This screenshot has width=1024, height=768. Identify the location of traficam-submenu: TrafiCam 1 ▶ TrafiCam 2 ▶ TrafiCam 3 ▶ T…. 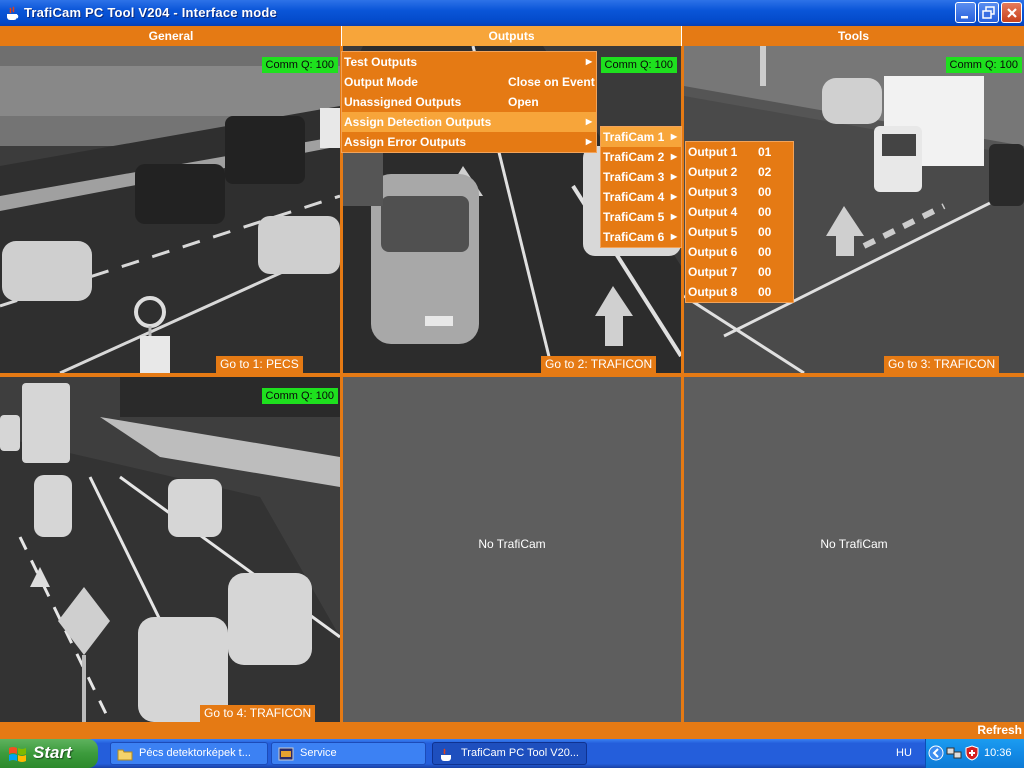
(641, 187).